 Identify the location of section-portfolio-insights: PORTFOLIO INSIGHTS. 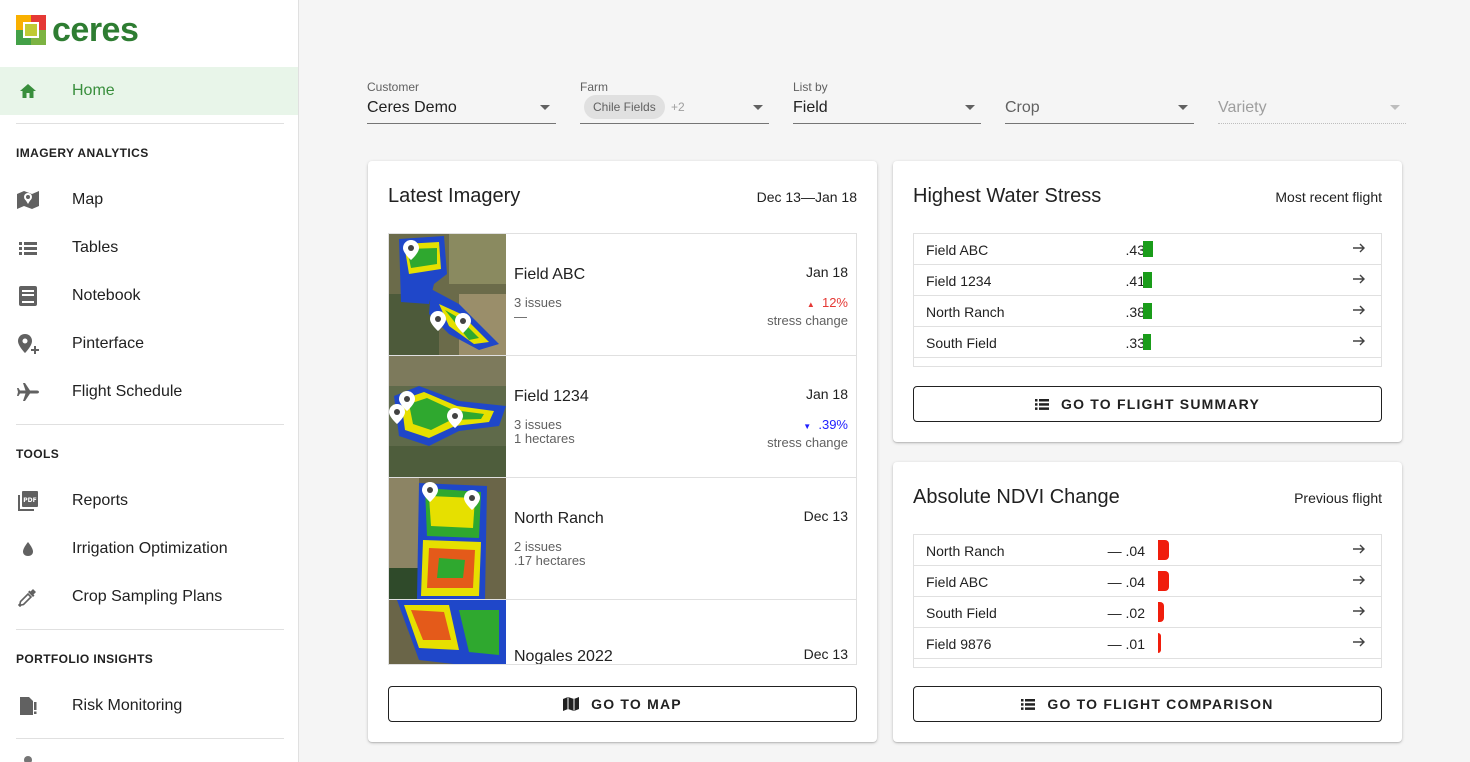
(85, 659).